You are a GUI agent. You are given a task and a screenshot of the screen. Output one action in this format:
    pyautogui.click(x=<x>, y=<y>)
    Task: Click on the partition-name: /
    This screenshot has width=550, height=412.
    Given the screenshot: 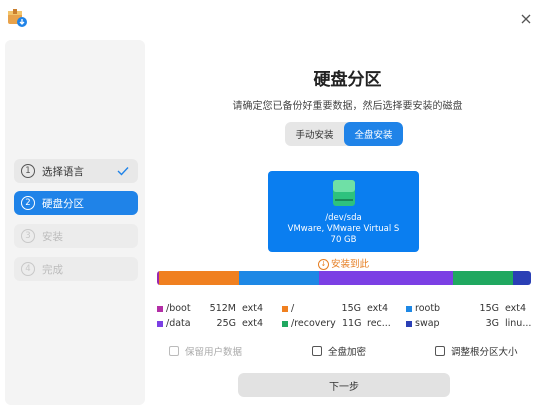 What is the action you would take?
    pyautogui.click(x=293, y=308)
    